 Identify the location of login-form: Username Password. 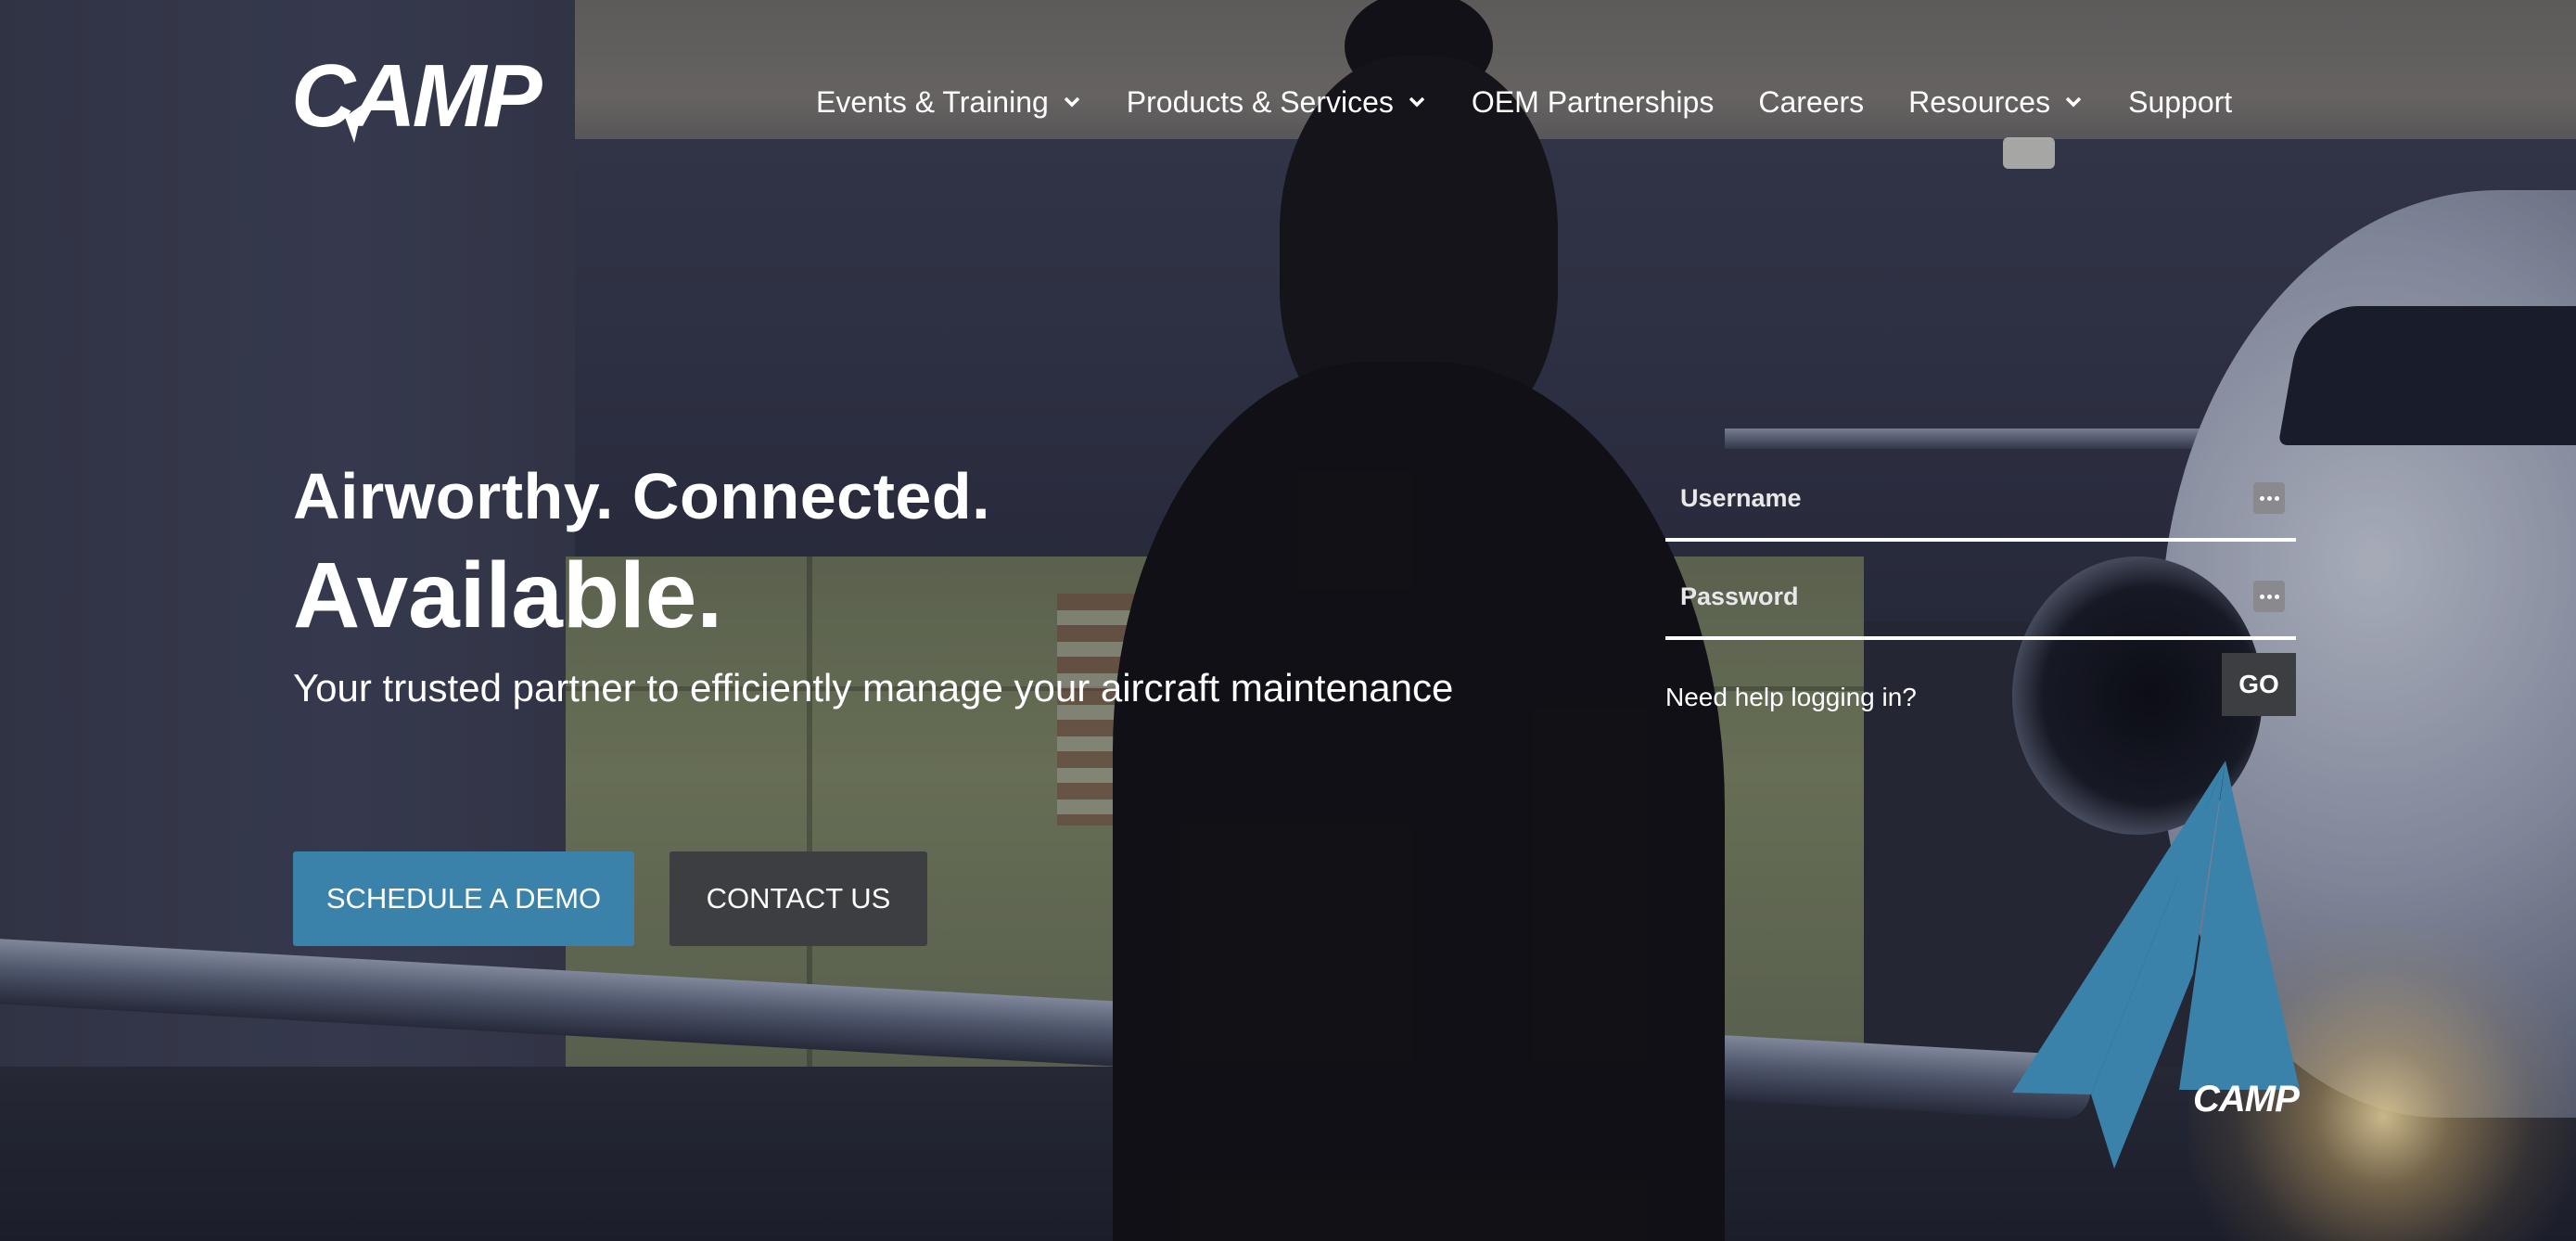
(1981, 569).